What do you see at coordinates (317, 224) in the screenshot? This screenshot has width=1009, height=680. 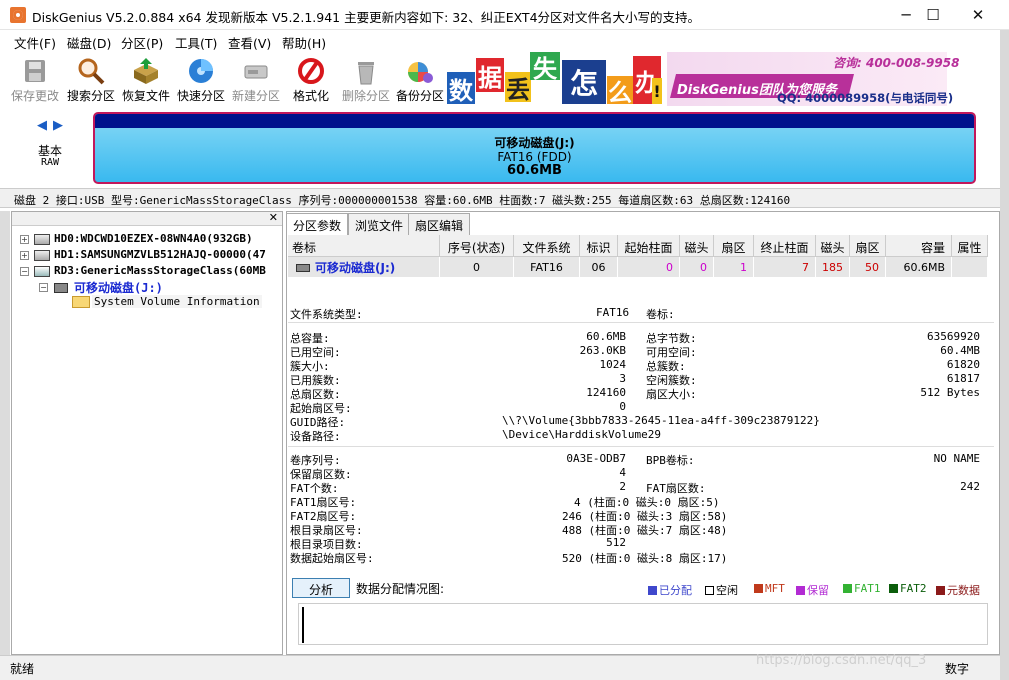 I see `tab-partition-params: 分区参数` at bounding box center [317, 224].